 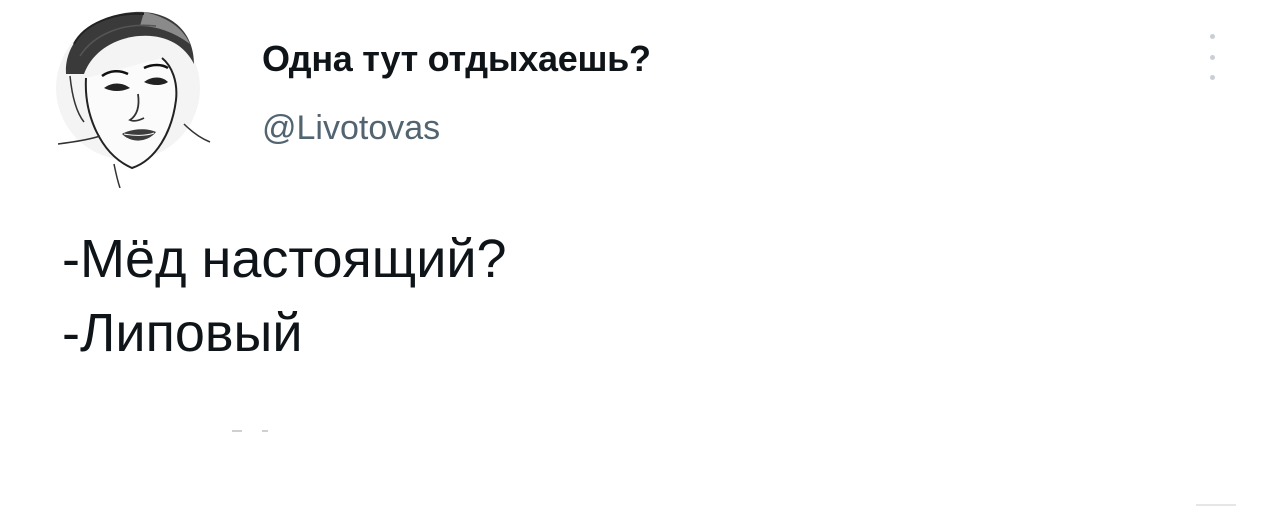 I want to click on tweet-text: -Мёд настоящий? -Липовый, so click(x=284, y=296).